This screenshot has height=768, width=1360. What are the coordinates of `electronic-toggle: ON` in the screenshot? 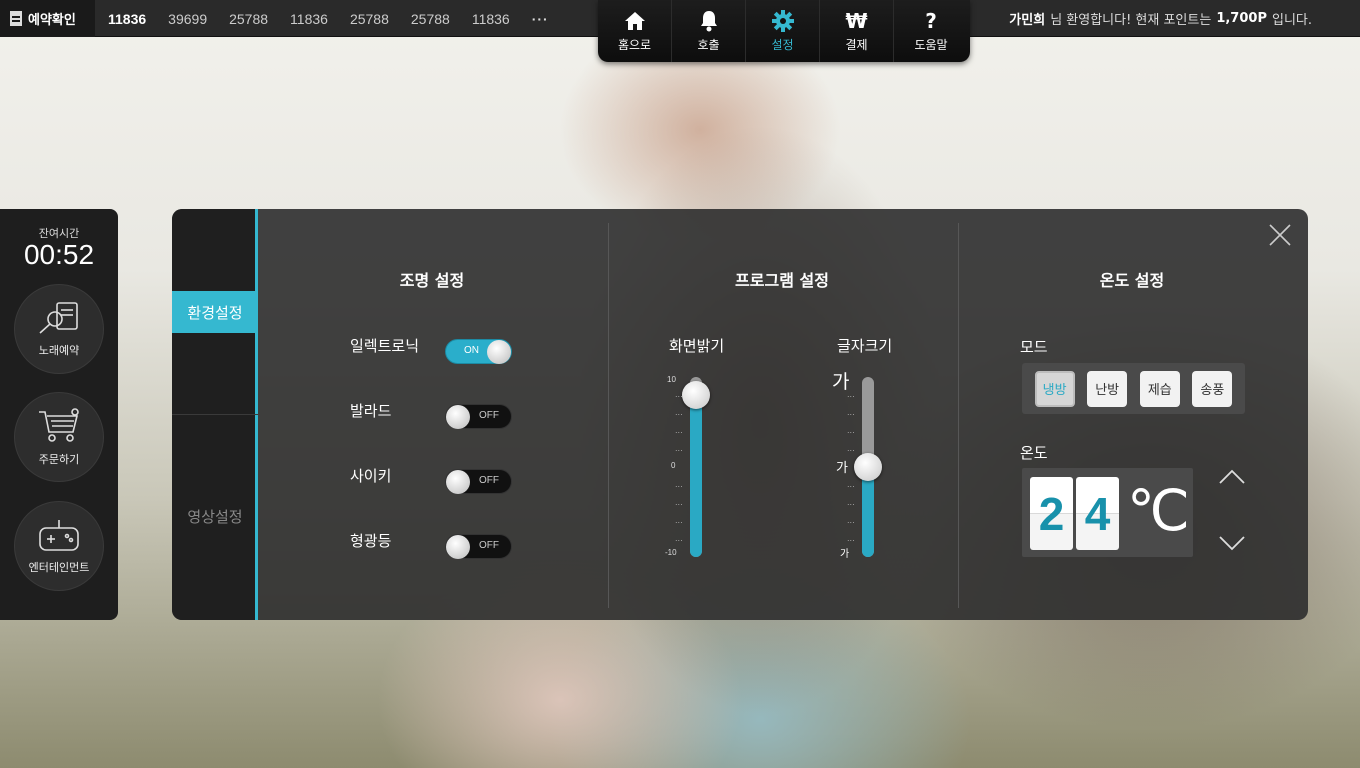 It's located at (478, 351).